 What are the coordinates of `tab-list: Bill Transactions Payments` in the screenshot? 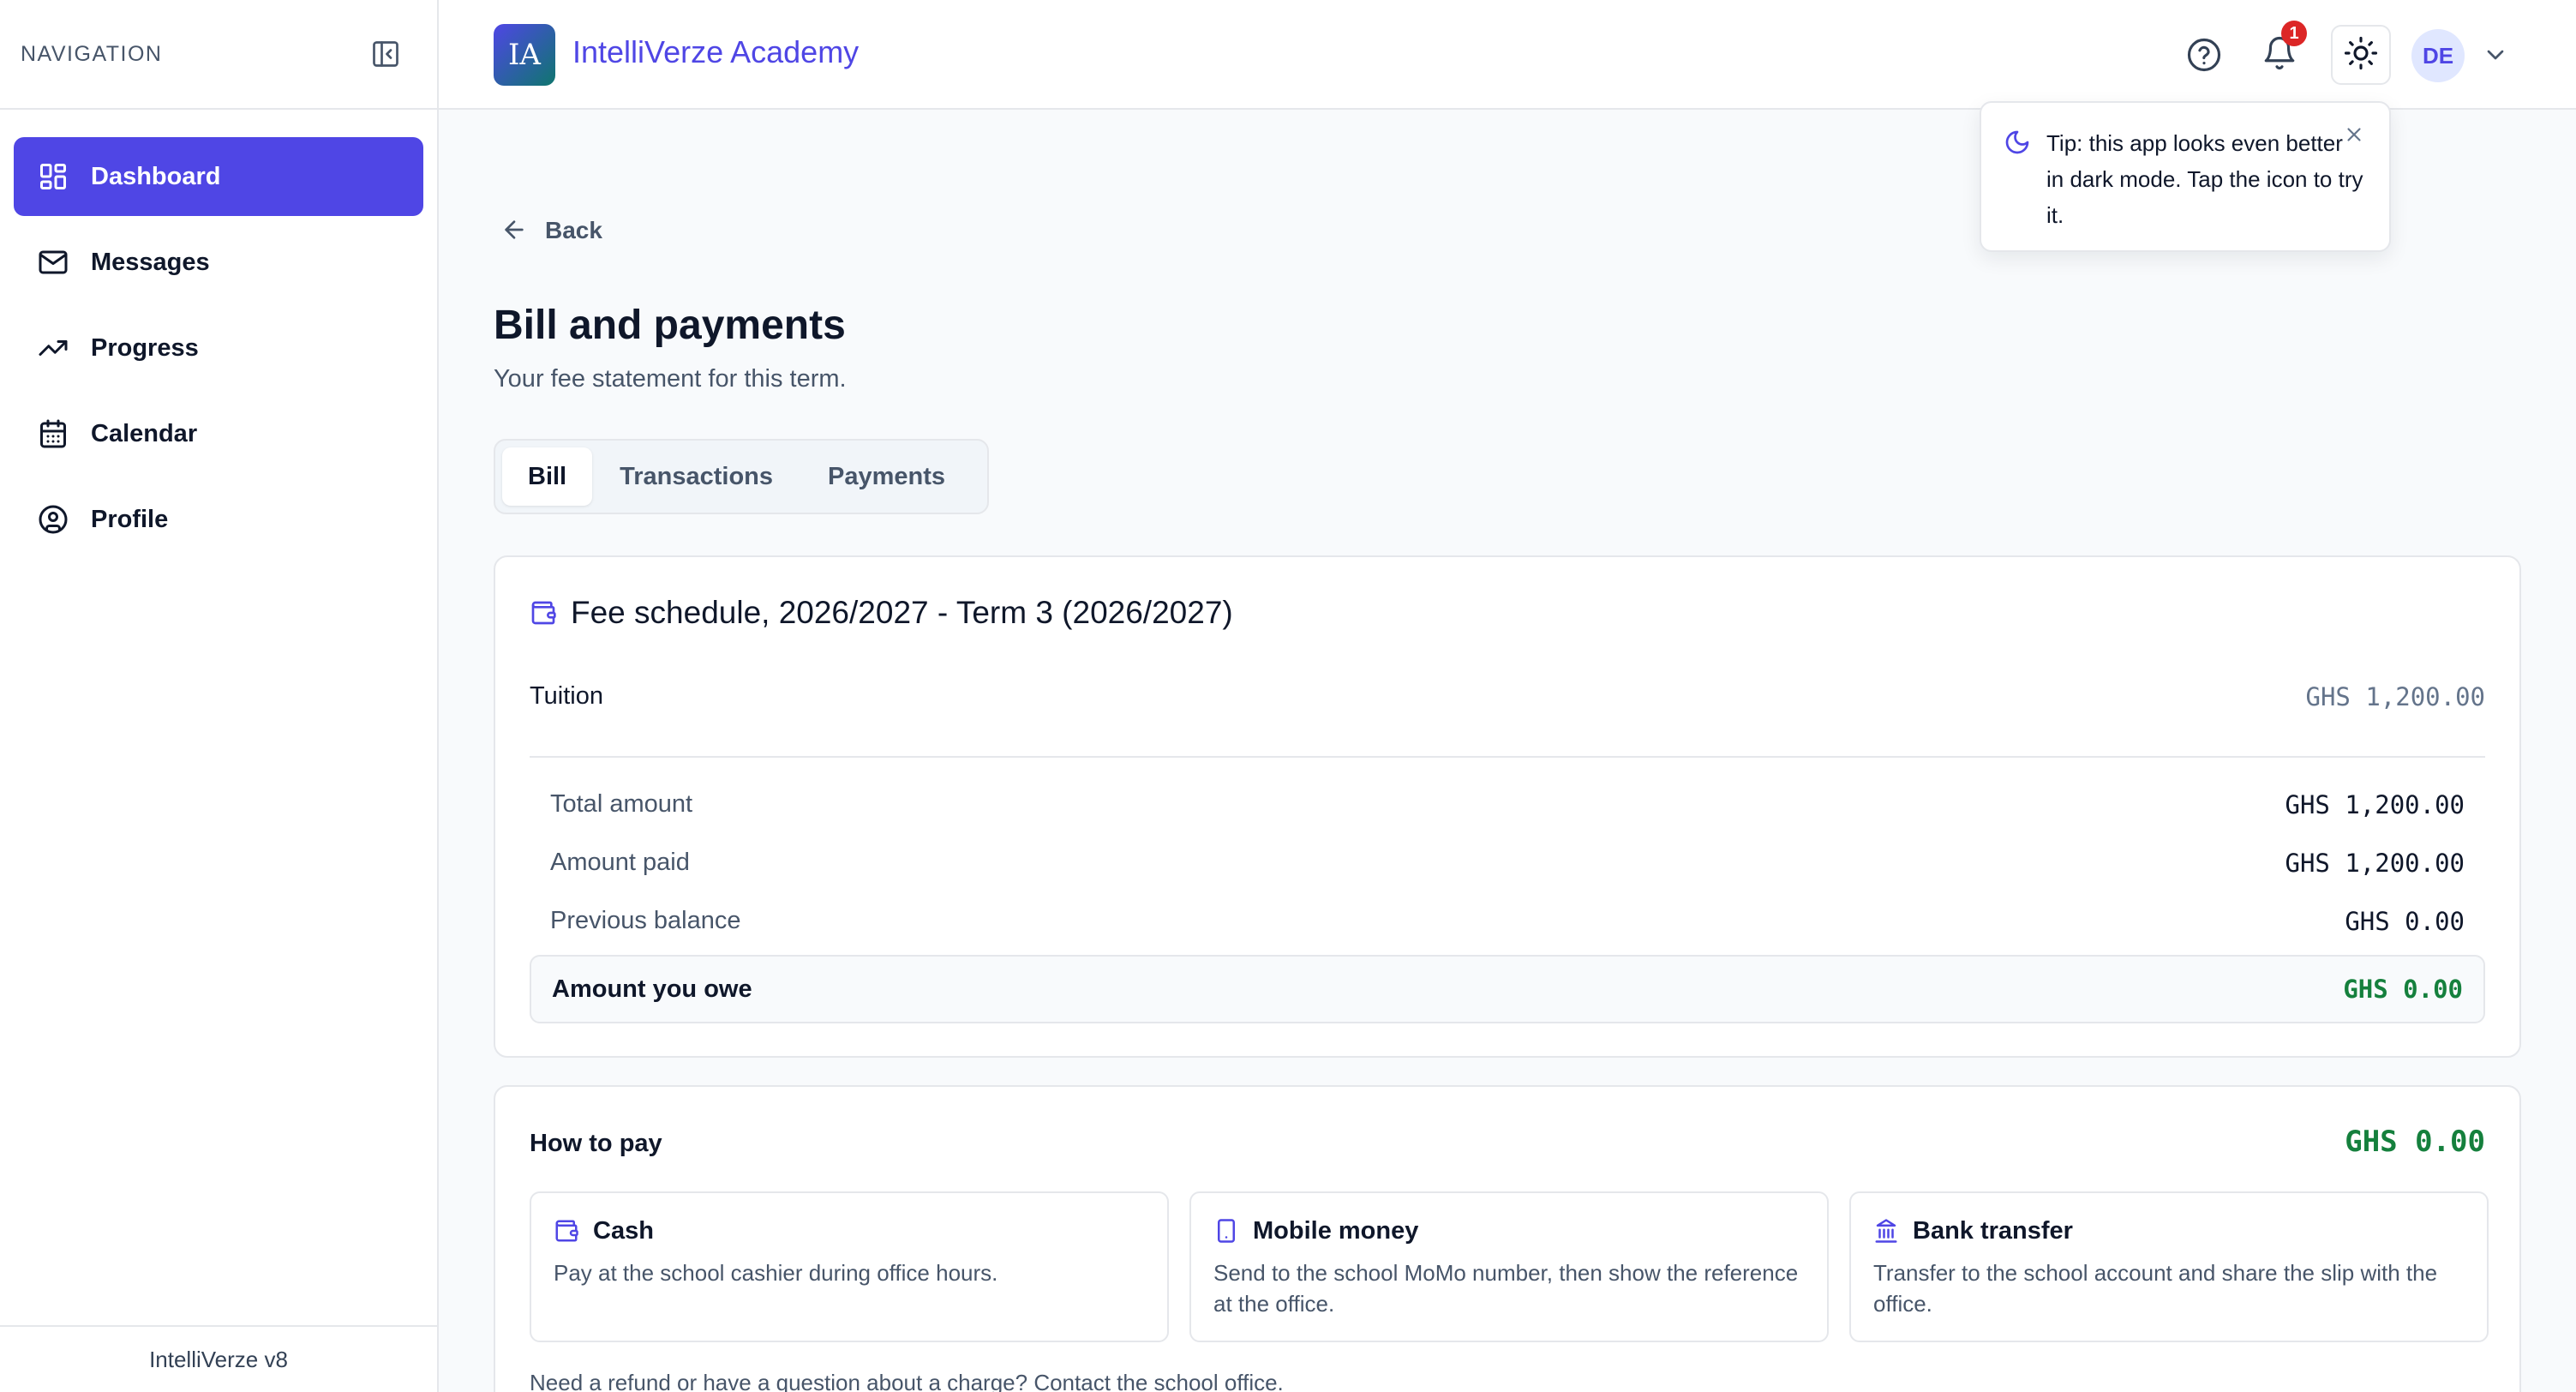 It's located at (741, 477).